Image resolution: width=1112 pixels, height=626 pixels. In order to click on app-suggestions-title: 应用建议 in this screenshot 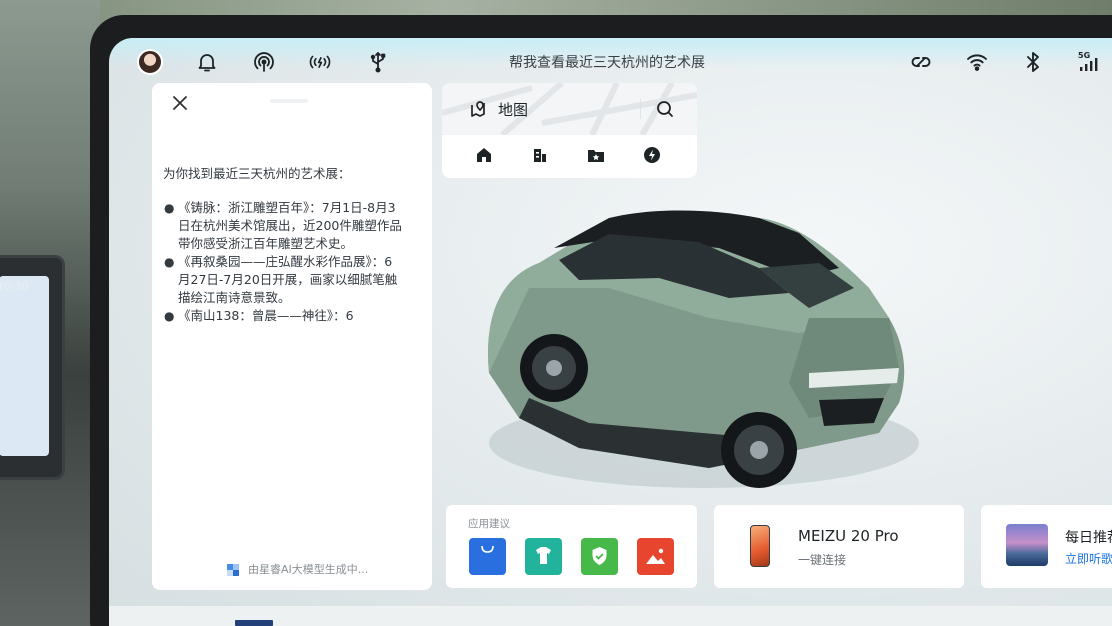, I will do `click(489, 524)`.